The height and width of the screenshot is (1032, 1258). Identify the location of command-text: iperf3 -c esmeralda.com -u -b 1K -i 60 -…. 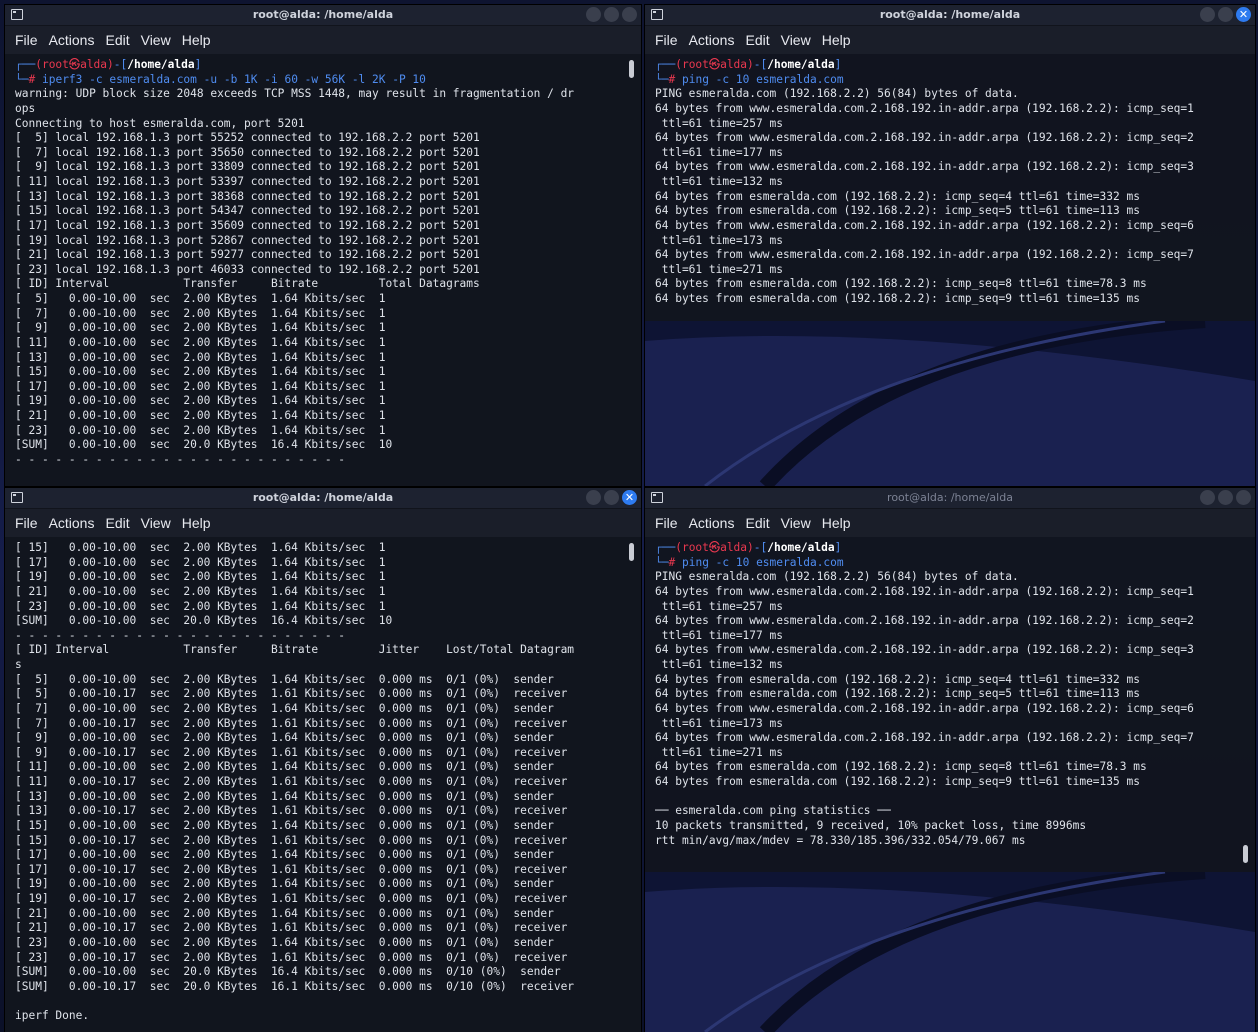
(233, 79).